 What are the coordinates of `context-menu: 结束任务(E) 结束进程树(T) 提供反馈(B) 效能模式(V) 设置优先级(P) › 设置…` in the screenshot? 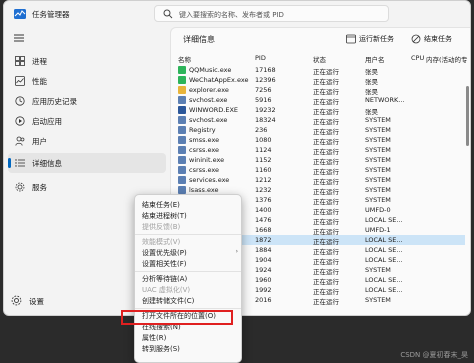 It's located at (188, 278).